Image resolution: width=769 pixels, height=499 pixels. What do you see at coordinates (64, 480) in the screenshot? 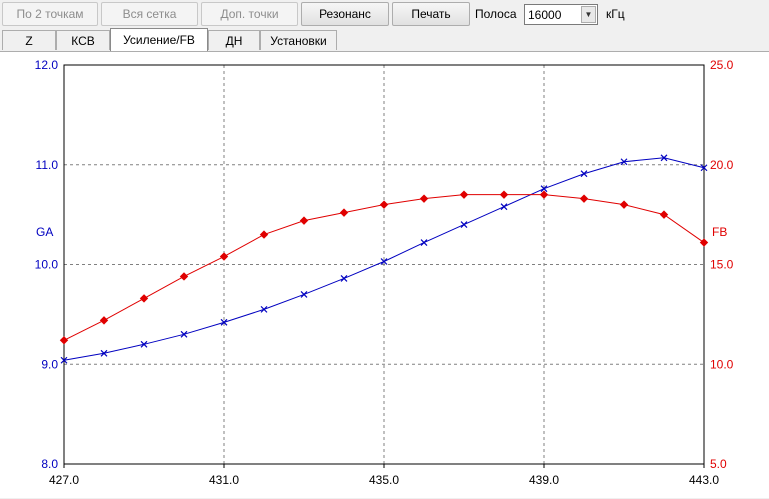
I see `x-tick-label: 427.0` at bounding box center [64, 480].